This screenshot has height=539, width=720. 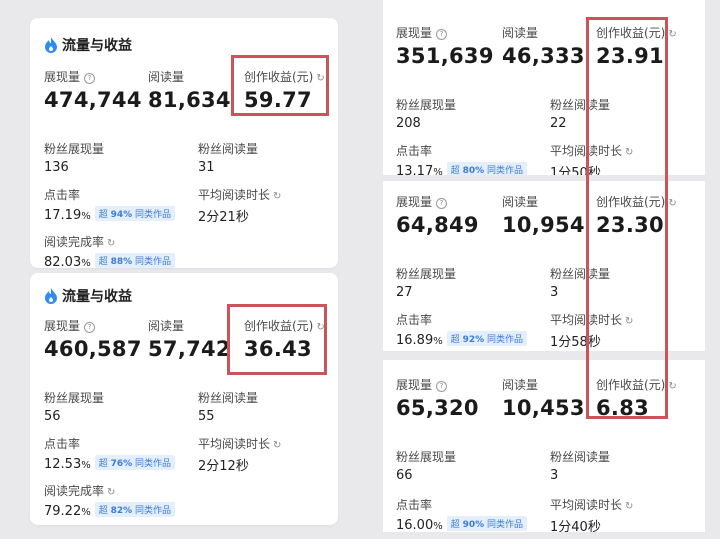 I want to click on ctr-value: 12.53, so click(x=63, y=464).